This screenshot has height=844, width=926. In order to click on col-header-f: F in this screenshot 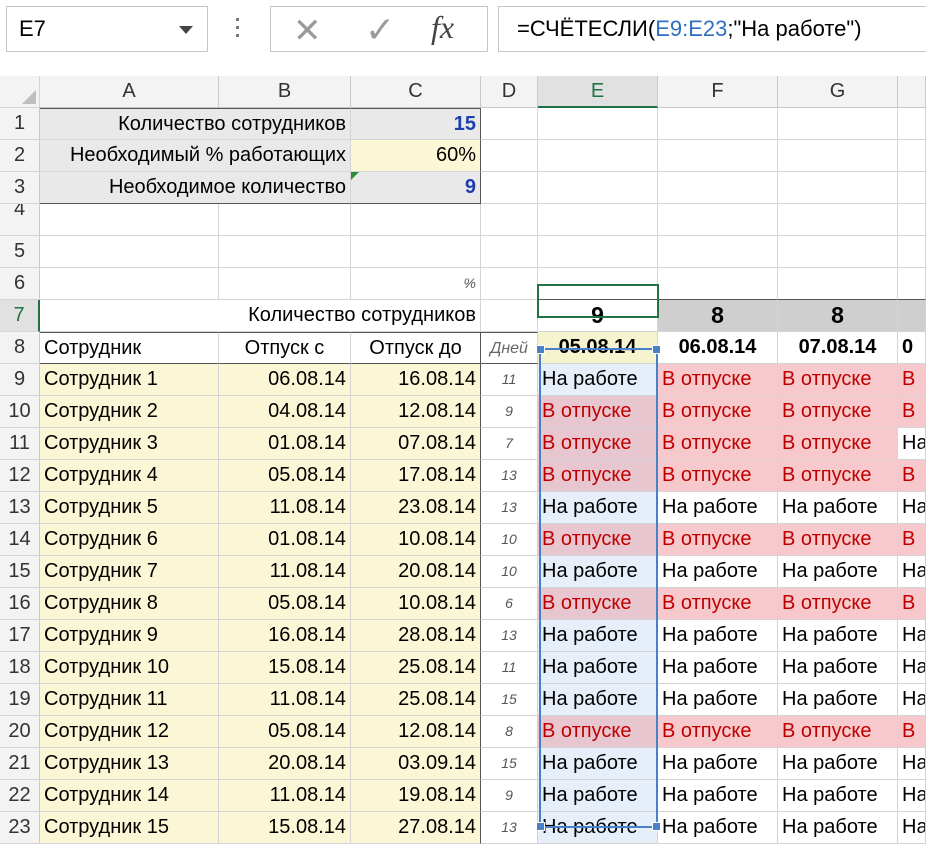, I will do `click(718, 92)`.